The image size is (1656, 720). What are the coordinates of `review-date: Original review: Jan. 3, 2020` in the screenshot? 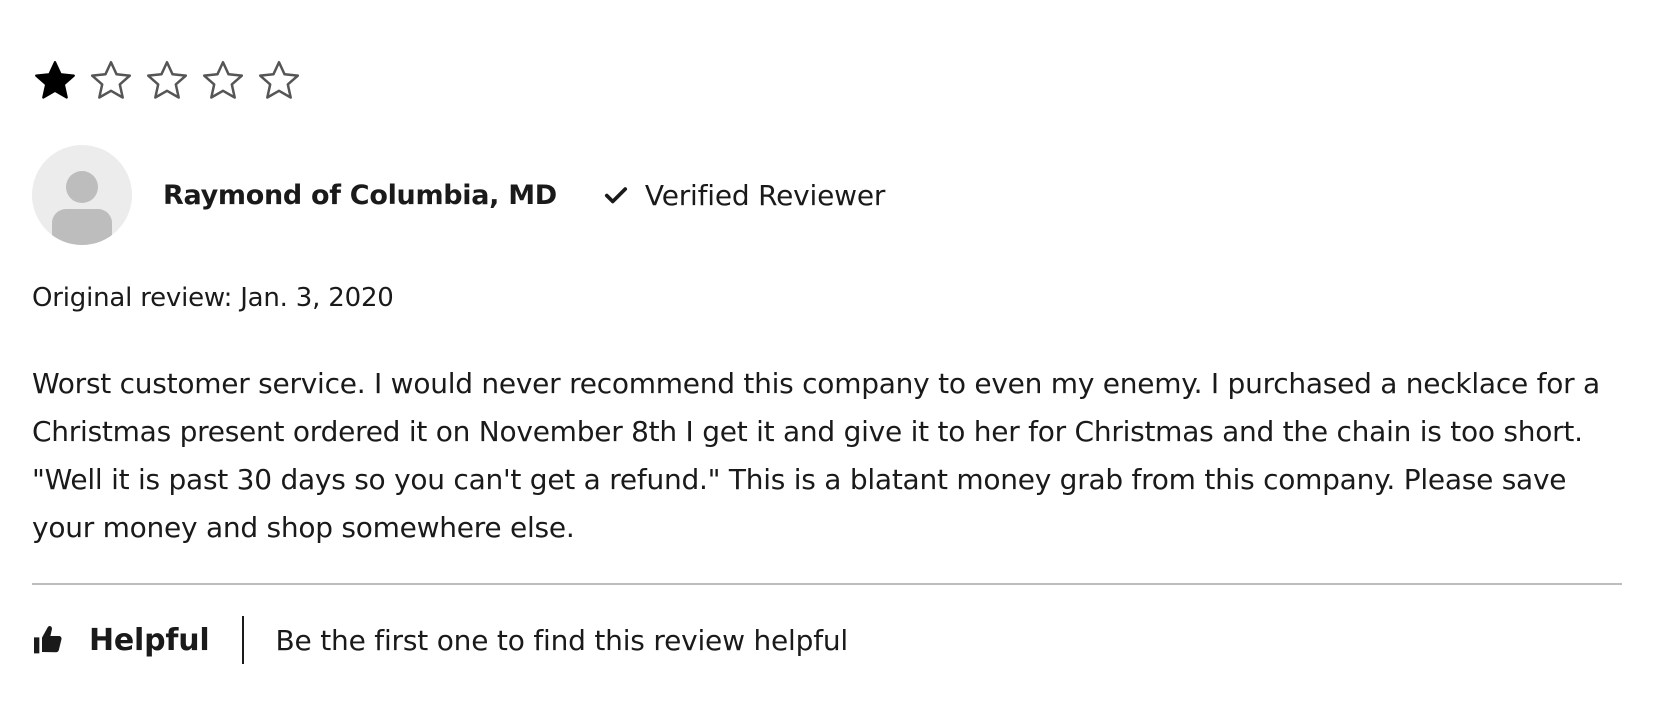 It's located at (213, 298).